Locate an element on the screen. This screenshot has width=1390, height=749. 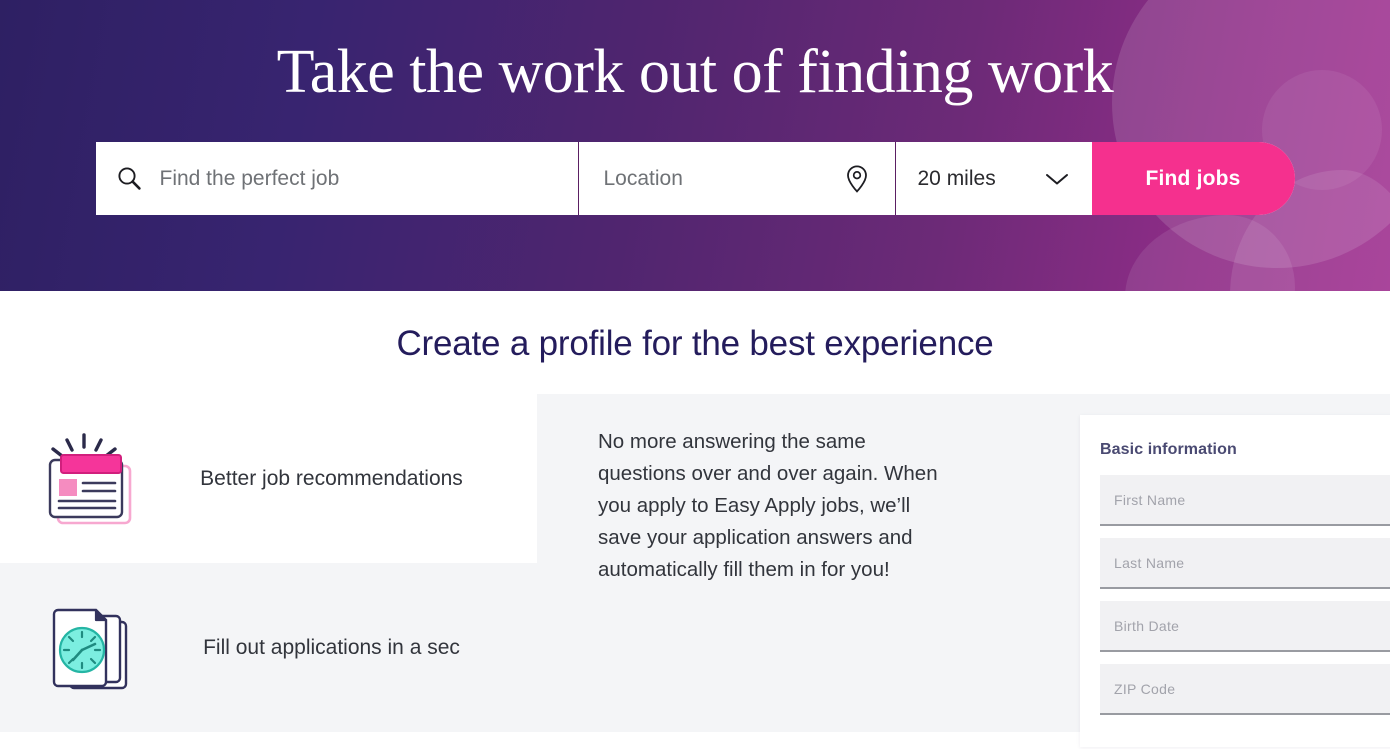
location-placeholder: Location is located at coordinates (643, 178).